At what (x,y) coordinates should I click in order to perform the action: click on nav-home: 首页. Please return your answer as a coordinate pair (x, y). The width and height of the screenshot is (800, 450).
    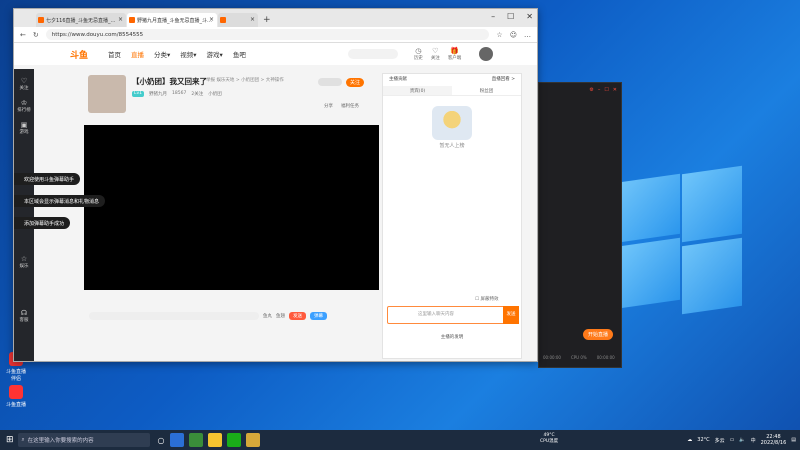
    Looking at the image, I should click on (114, 54).